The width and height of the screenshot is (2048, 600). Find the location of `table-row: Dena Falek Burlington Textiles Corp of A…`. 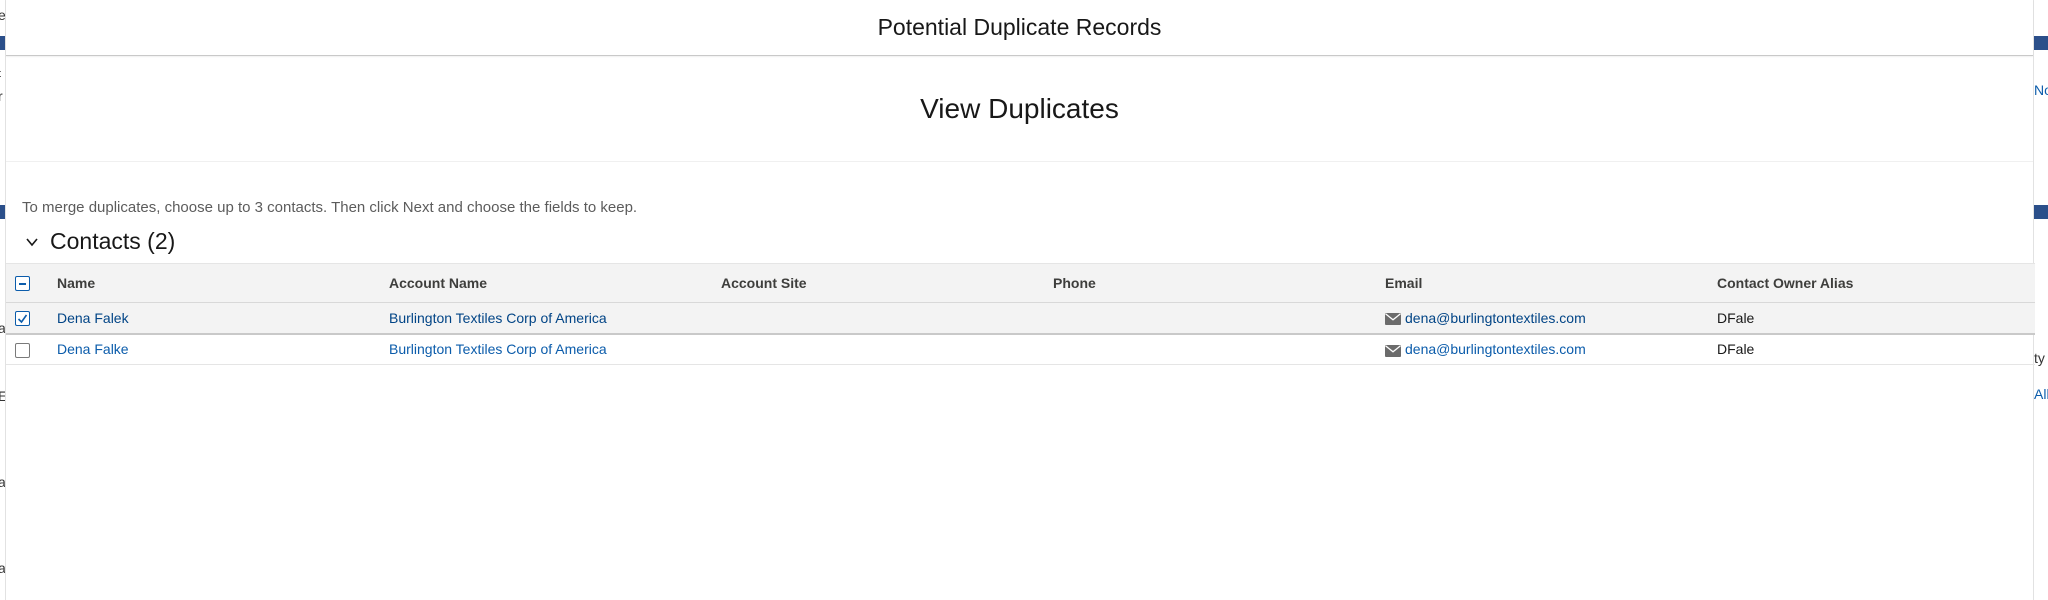

table-row: Dena Falek Burlington Textiles Corp of A… is located at coordinates (1020, 318).